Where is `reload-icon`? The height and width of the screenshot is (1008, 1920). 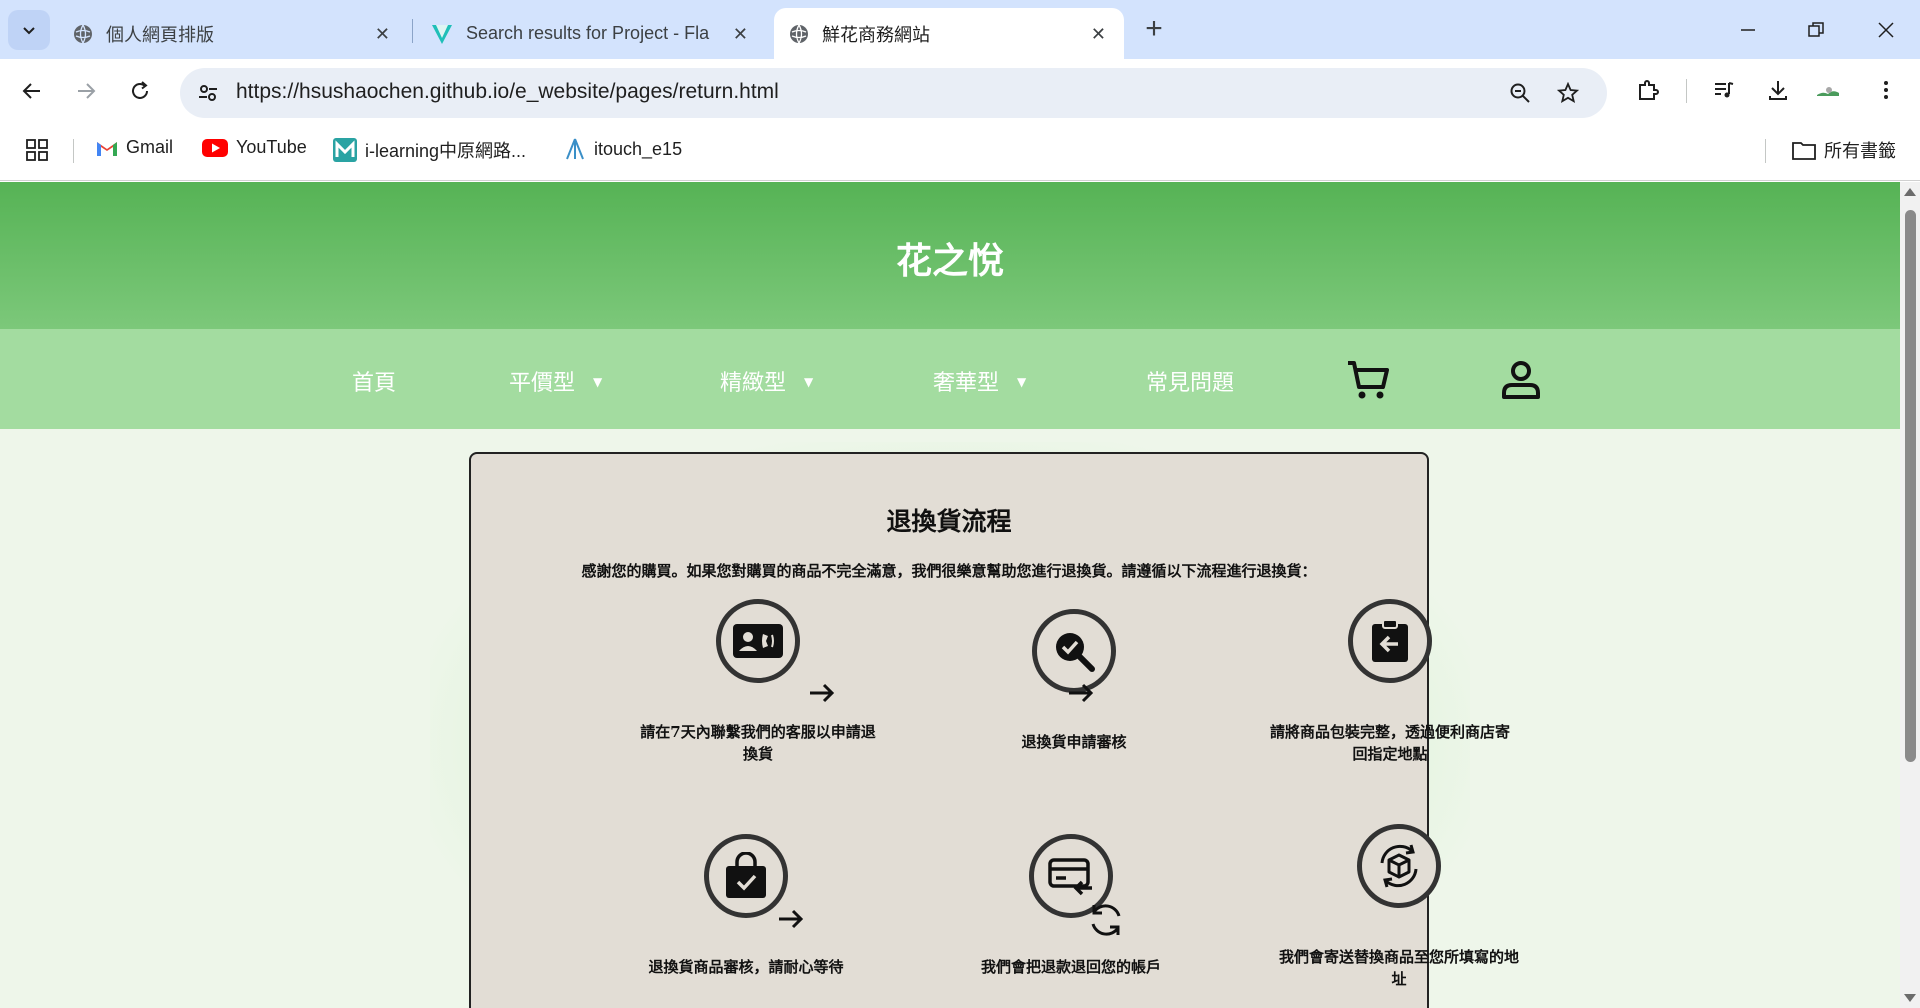
reload-icon is located at coordinates (140, 90).